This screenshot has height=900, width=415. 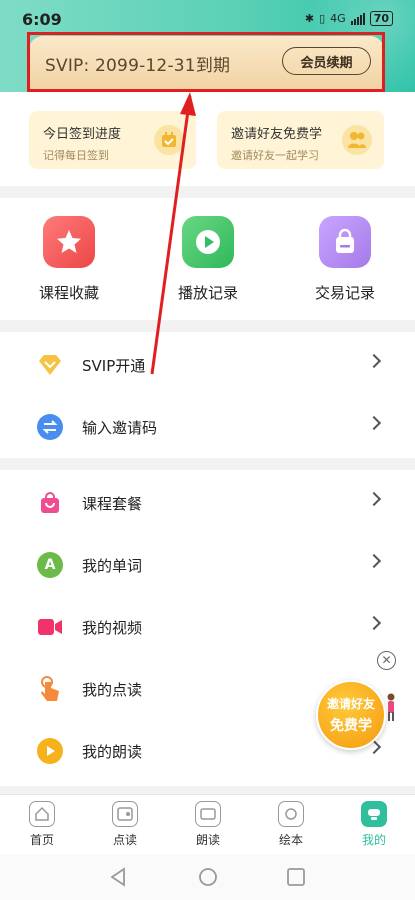 I want to click on my-read-aloud-label: 我的朗读, so click(x=112, y=752).